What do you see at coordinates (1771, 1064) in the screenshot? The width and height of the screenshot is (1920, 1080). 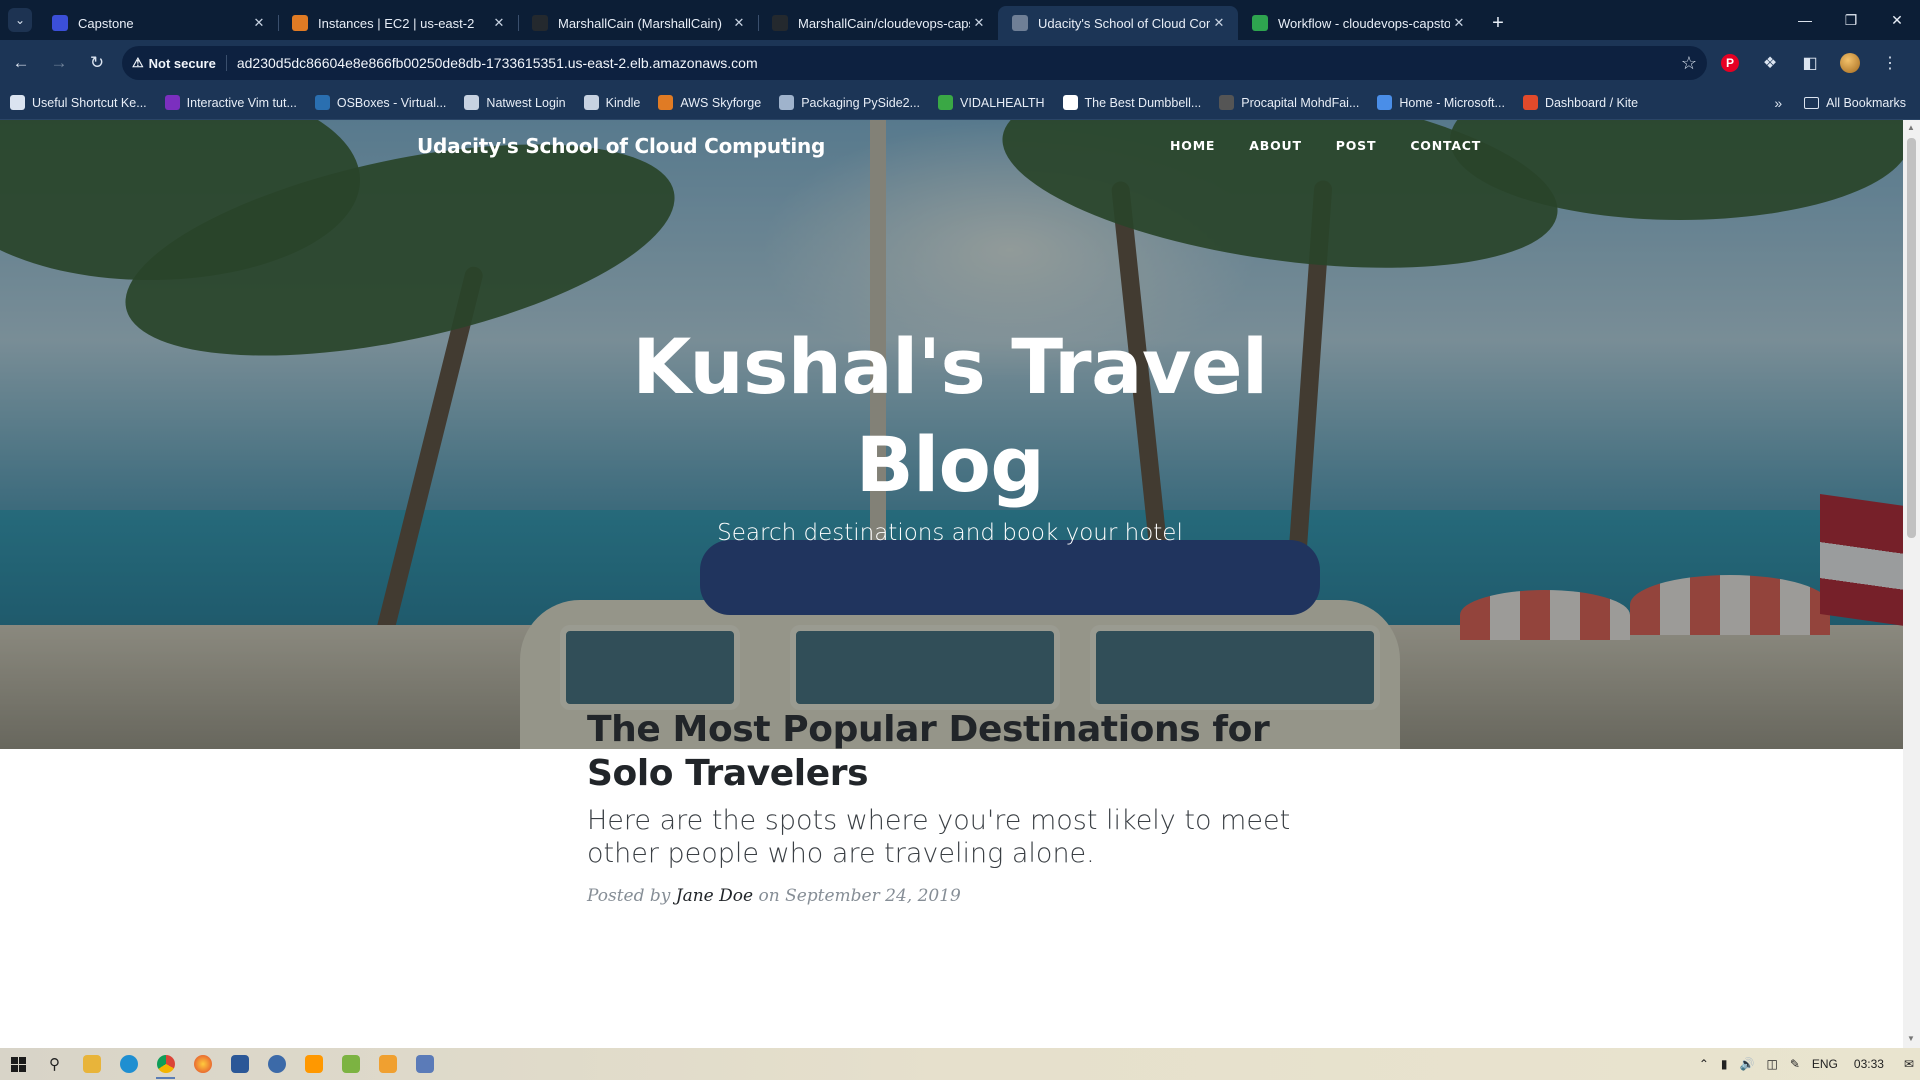 I see `network-icon: ◫` at bounding box center [1771, 1064].